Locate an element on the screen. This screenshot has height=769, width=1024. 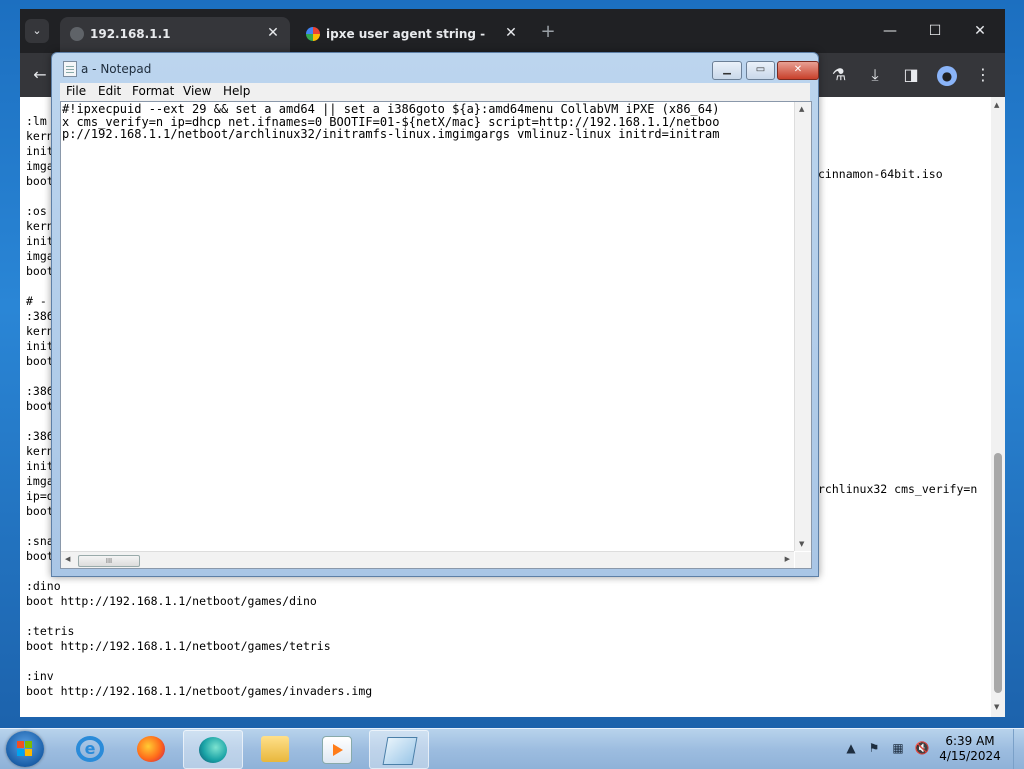
maximize-button: ☐ is located at coordinates (935, 31).